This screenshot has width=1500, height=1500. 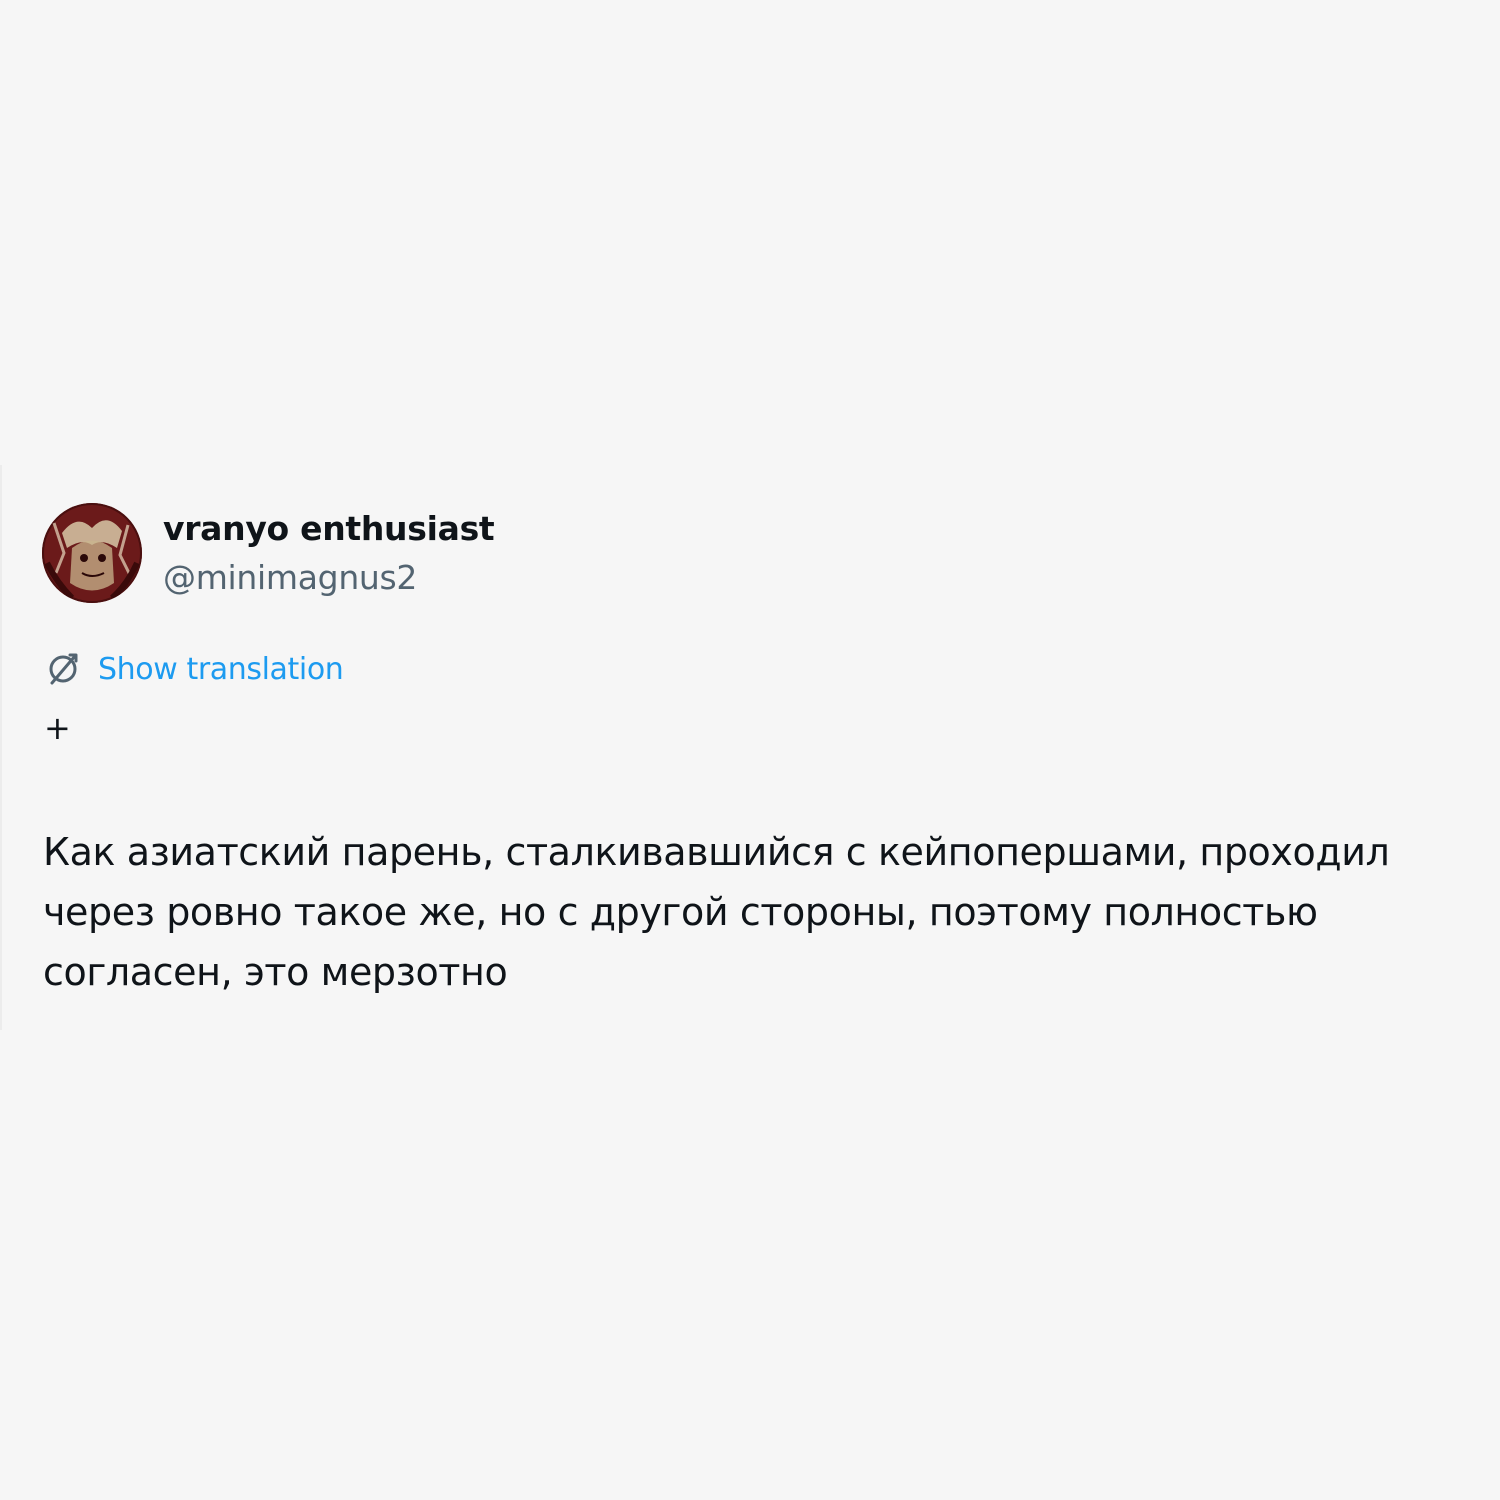 I want to click on show-translation-label: Show translation, so click(x=221, y=669).